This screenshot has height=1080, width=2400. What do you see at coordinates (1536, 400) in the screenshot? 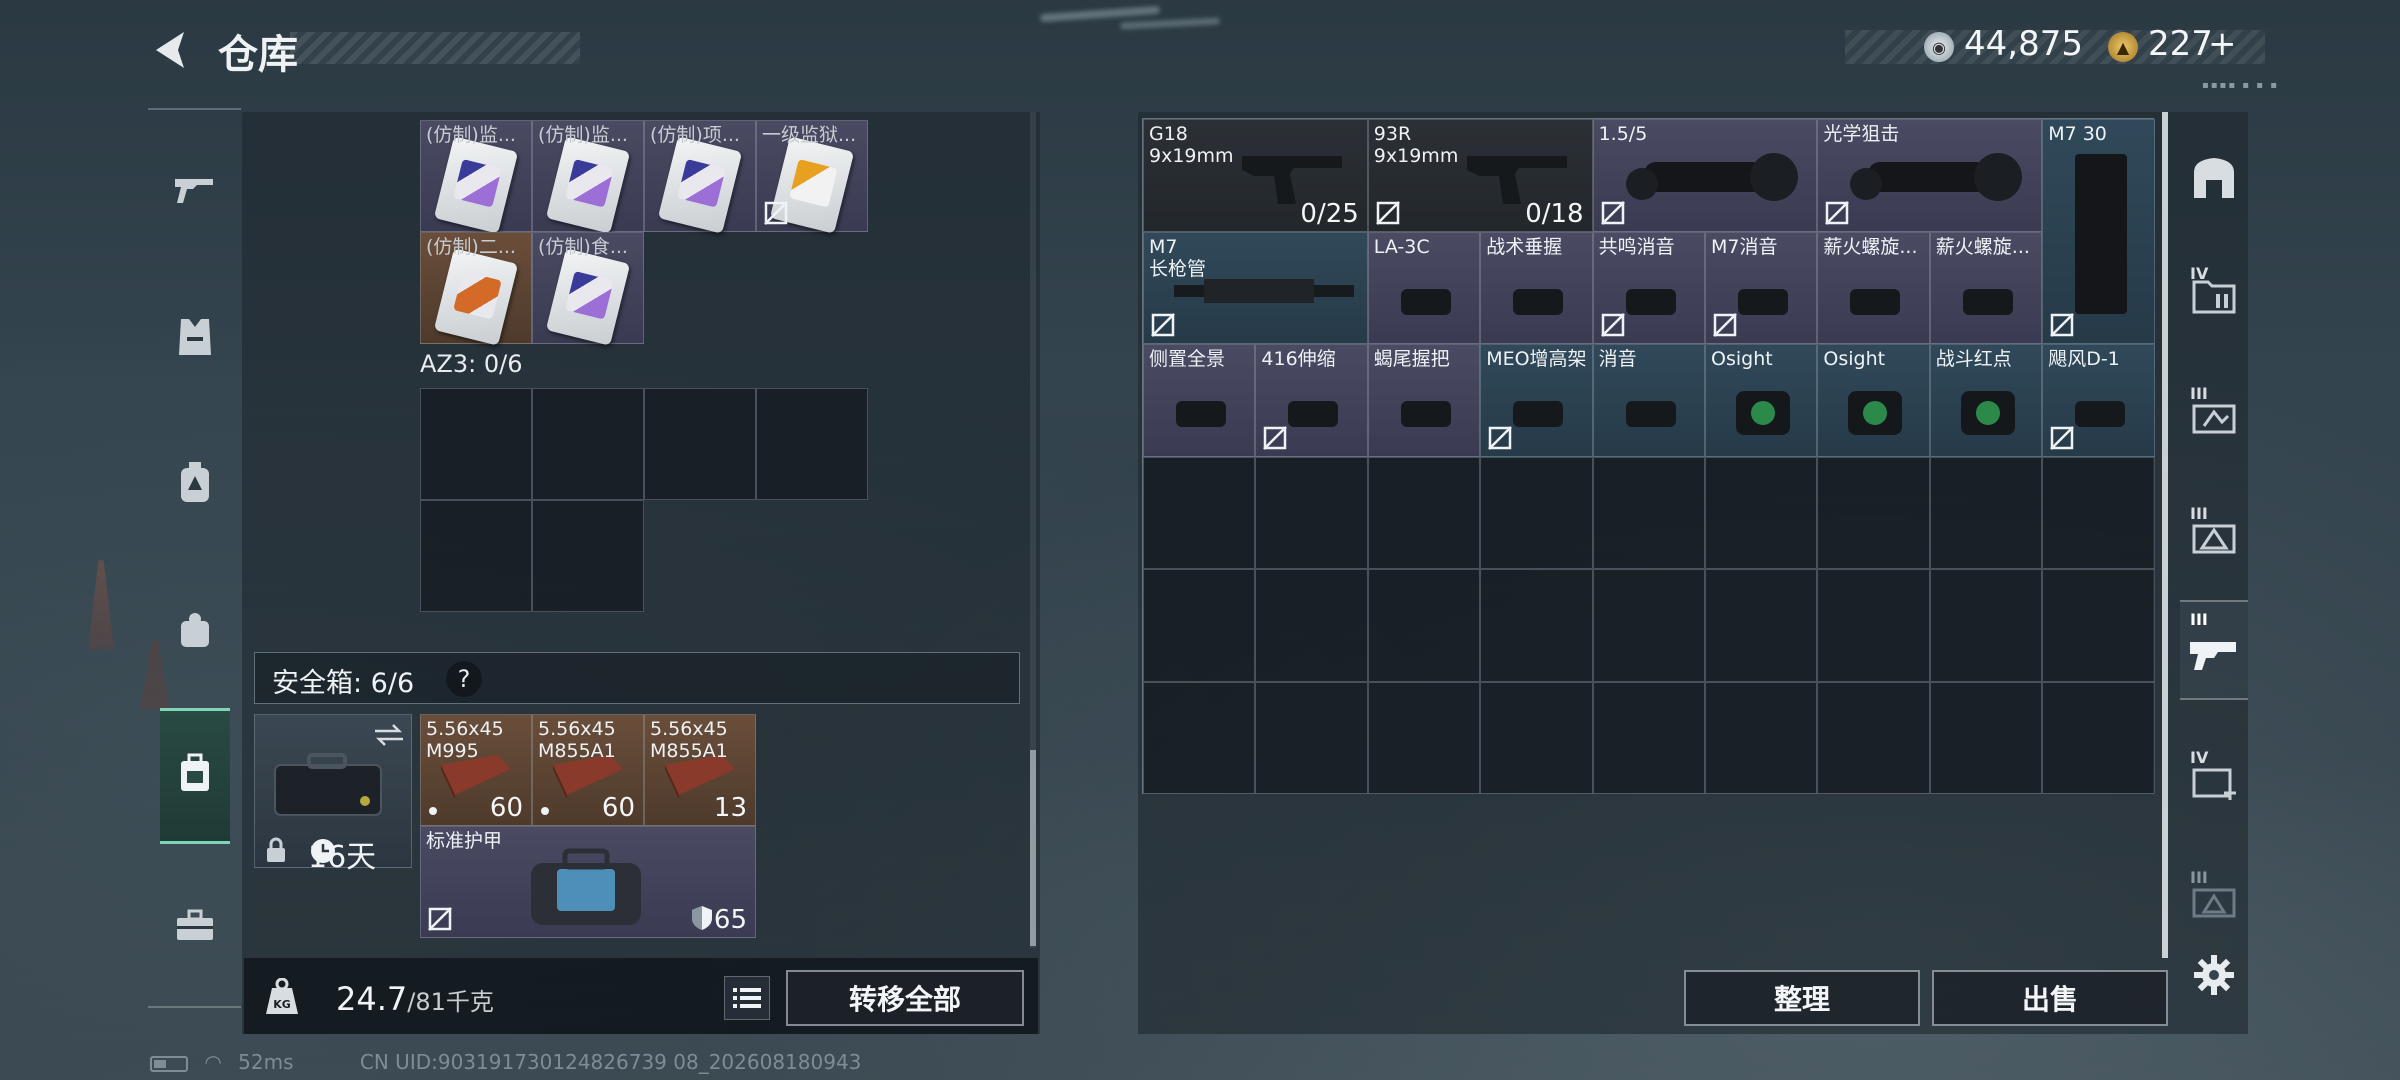
I see `stash-item: MEO增高架` at bounding box center [1536, 400].